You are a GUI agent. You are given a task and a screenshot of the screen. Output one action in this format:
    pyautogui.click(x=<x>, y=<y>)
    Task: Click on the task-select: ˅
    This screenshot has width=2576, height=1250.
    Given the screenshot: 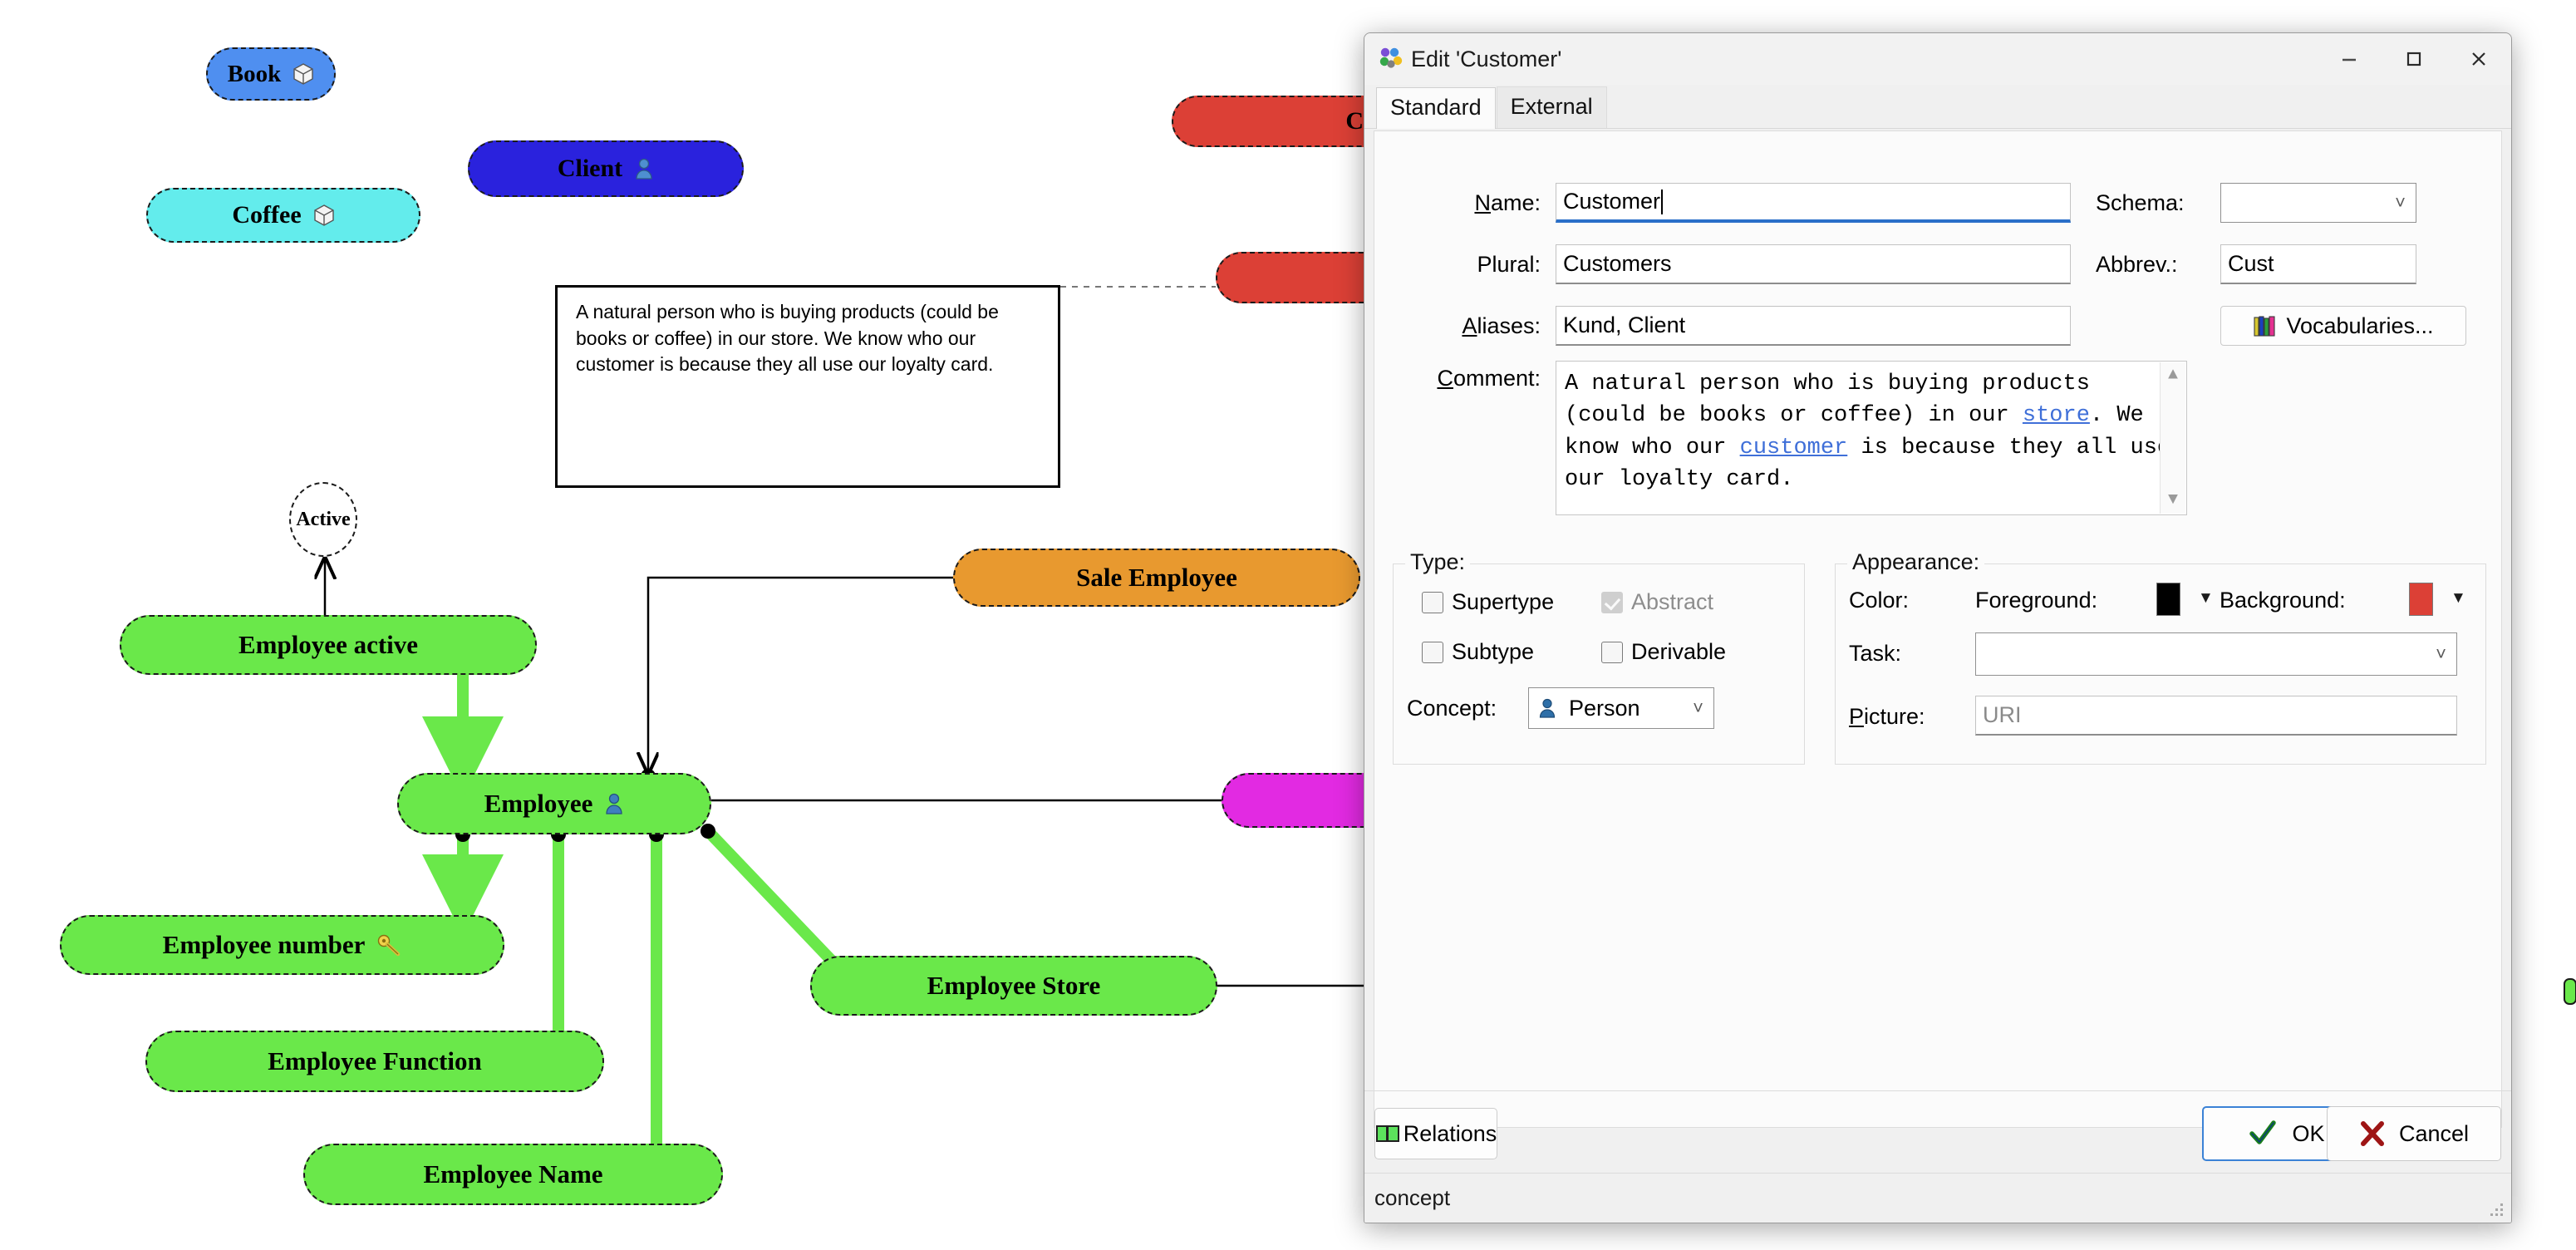 What is the action you would take?
    pyautogui.click(x=2216, y=654)
    